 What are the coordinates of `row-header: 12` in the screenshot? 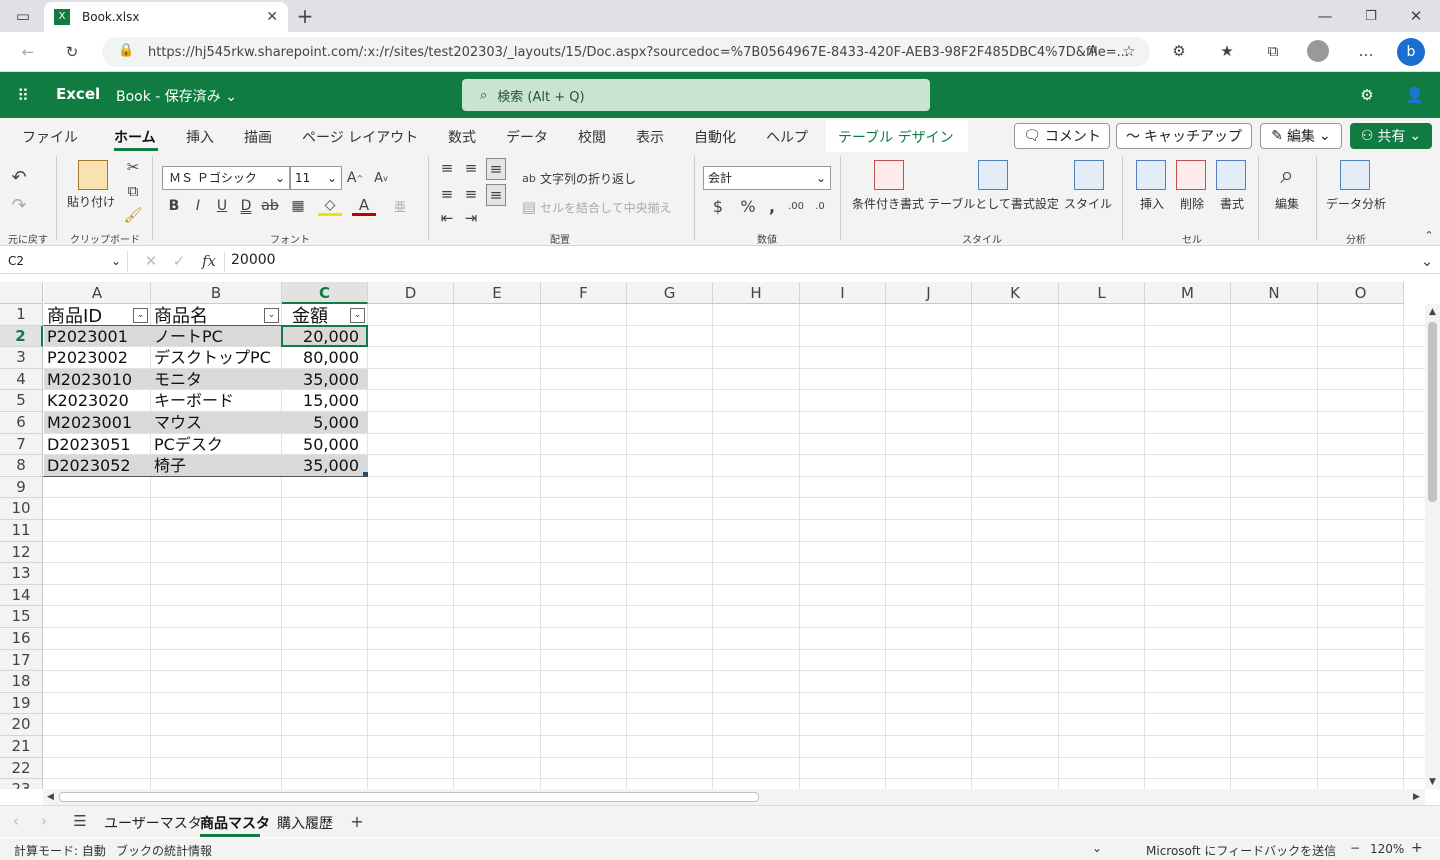 It's located at (21, 552).